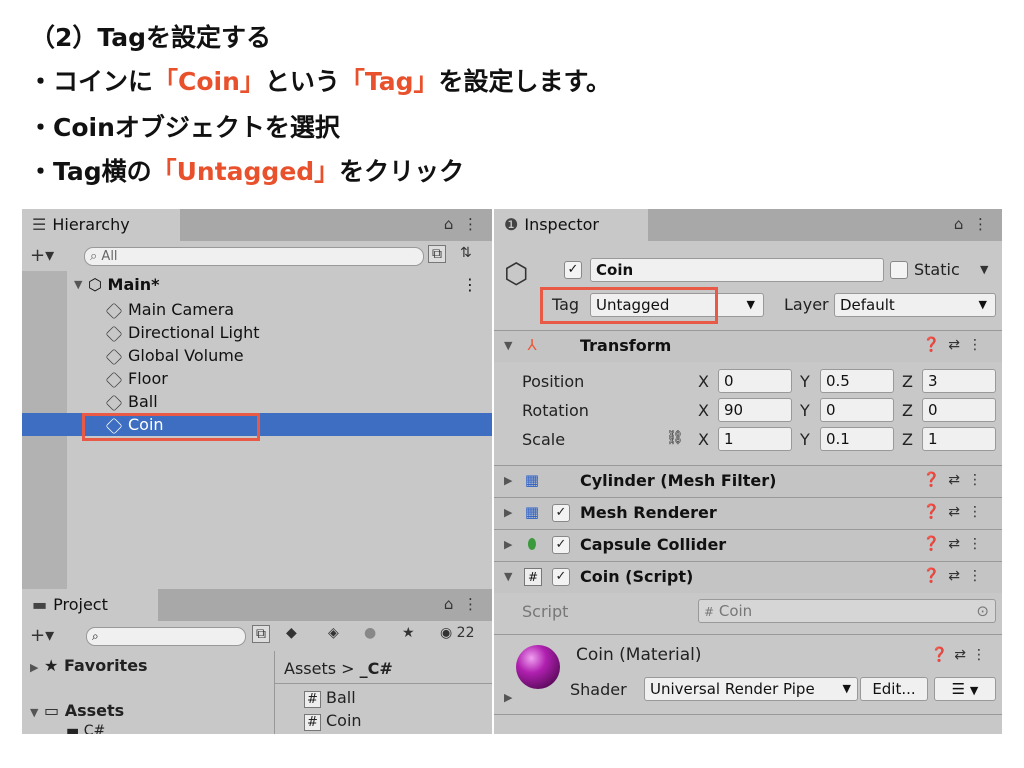  I want to click on project-divider, so click(274, 692).